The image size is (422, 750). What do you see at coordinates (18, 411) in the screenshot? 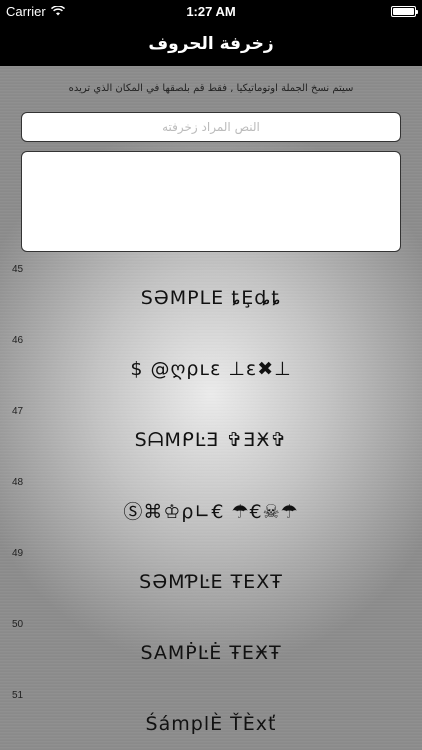
I see `style-number: 47` at bounding box center [18, 411].